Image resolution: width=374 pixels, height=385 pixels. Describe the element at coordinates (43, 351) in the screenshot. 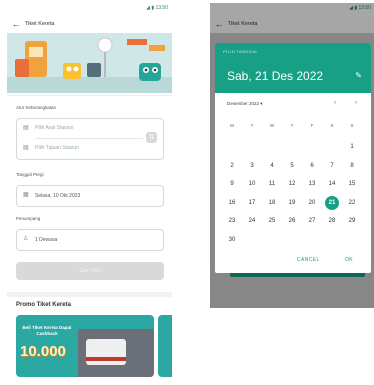

I see `promo-card-amount: 10.000` at that location.